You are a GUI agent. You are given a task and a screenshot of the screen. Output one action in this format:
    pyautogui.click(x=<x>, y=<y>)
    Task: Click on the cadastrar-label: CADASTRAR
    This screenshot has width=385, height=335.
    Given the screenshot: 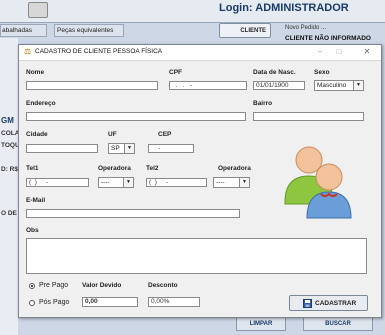 What is the action you would take?
    pyautogui.click(x=336, y=303)
    